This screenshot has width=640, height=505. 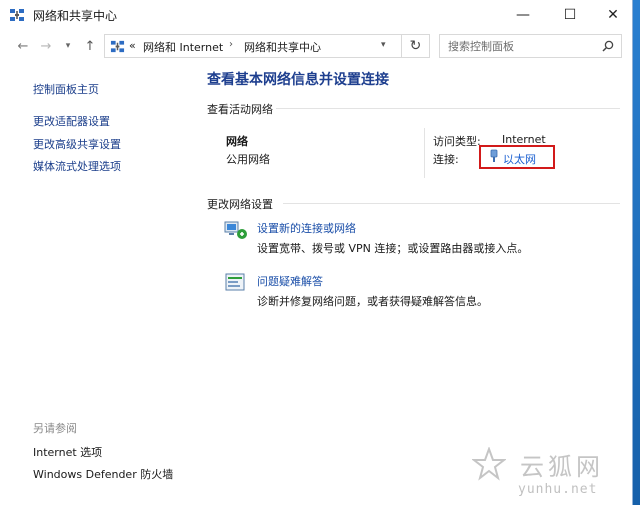 I want to click on address-bar: « 网络和 Internet › 网络和共享中心 ▾ ↻, so click(x=267, y=46).